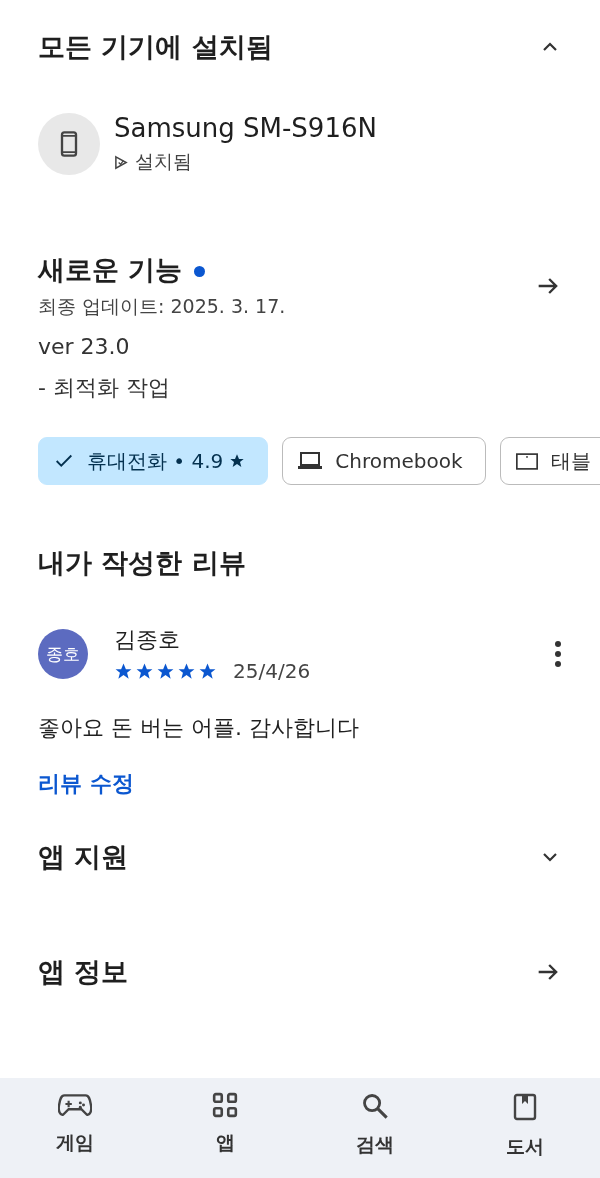 Image resolution: width=600 pixels, height=1178 pixels. I want to click on update-date: 최종 업데이트: 2025. 3. 17., so click(162, 306).